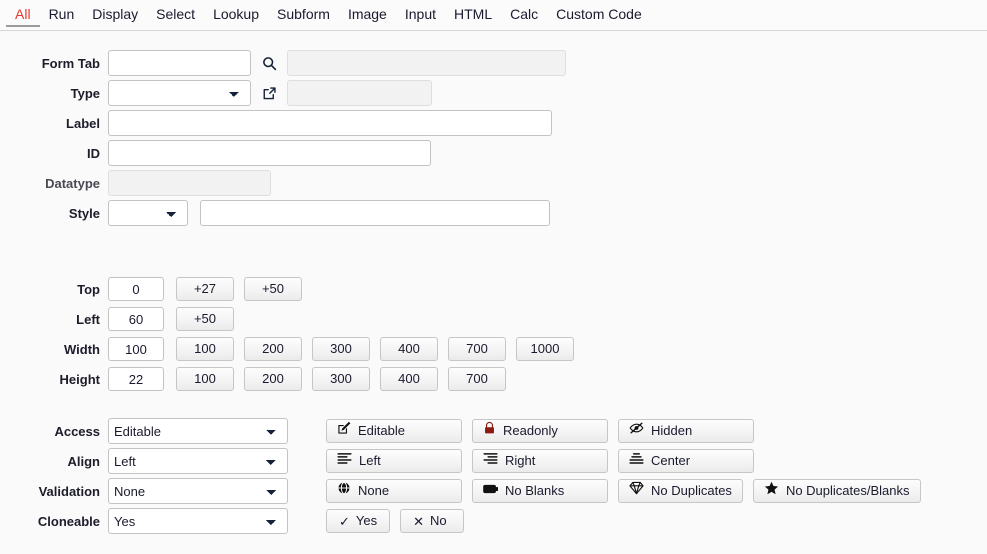 Image resolution: width=987 pixels, height=554 pixels. I want to click on align-row: Align Left Left Right Center, so click(493, 461).